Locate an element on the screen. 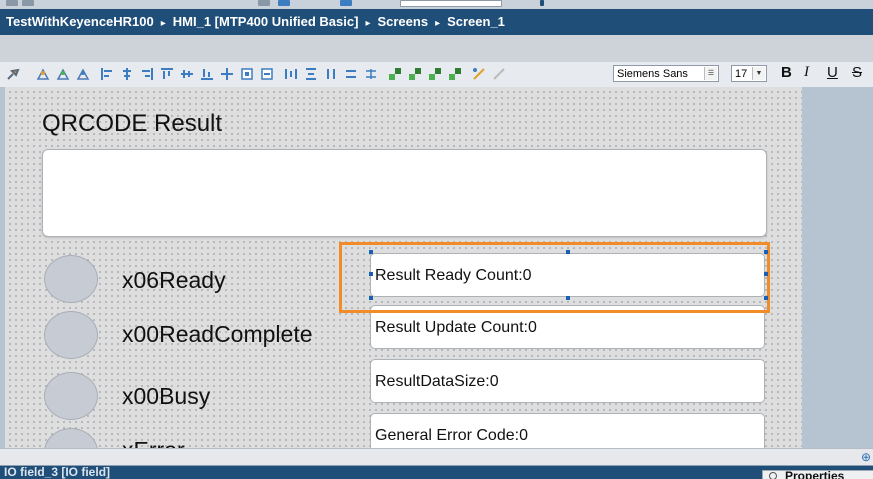  same-height-icon is located at coordinates (351, 74).